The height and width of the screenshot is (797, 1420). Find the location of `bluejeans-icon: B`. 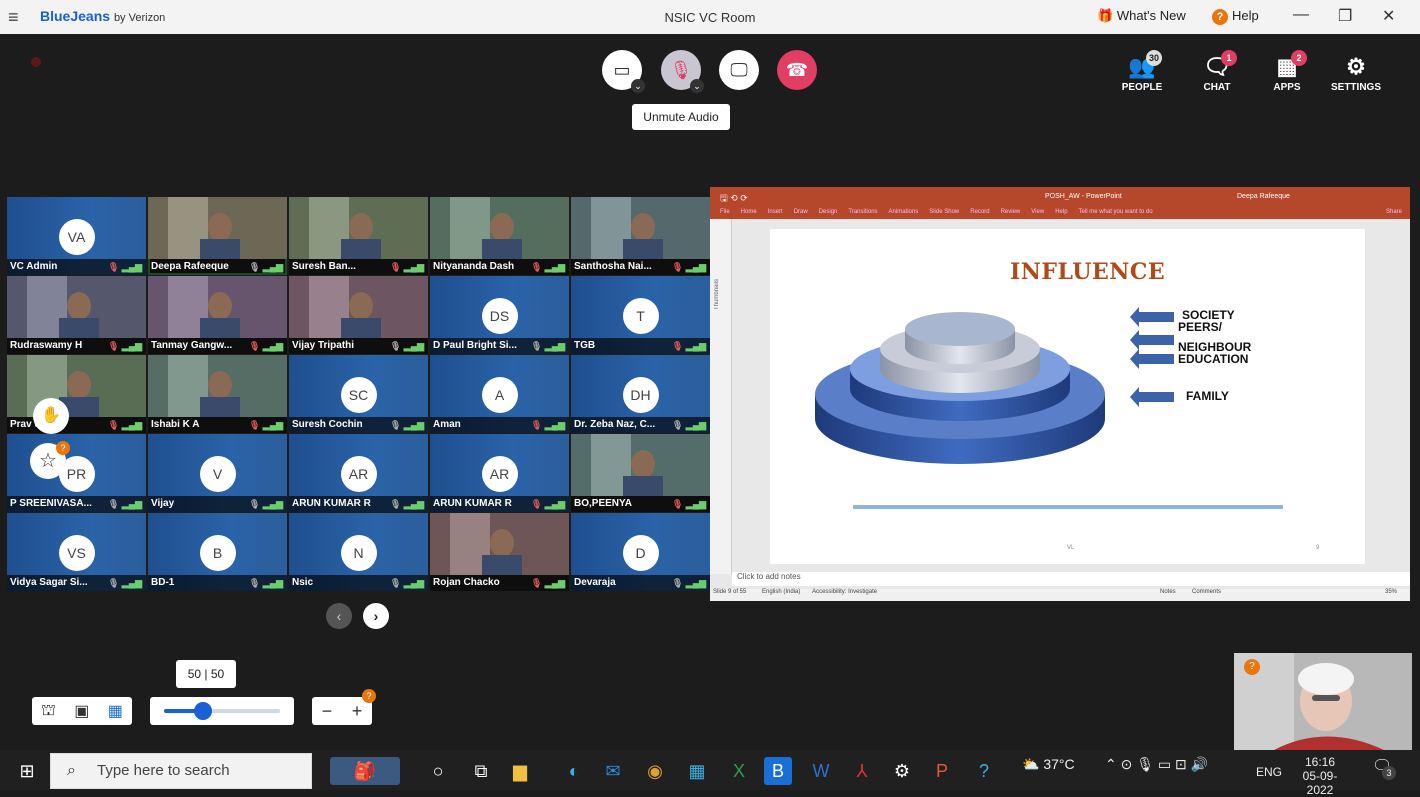

bluejeans-icon: B is located at coordinates (778, 771).